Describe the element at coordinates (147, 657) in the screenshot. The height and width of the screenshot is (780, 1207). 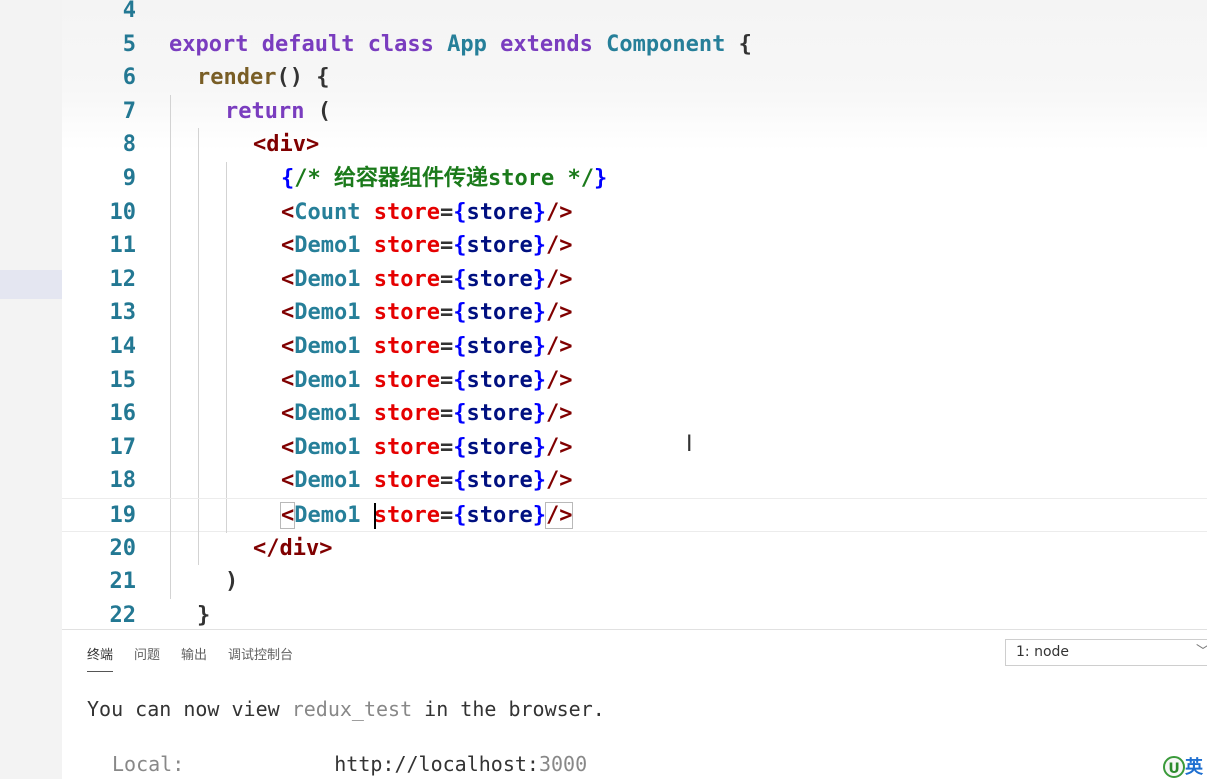
I see `tab-problems: 问题` at that location.